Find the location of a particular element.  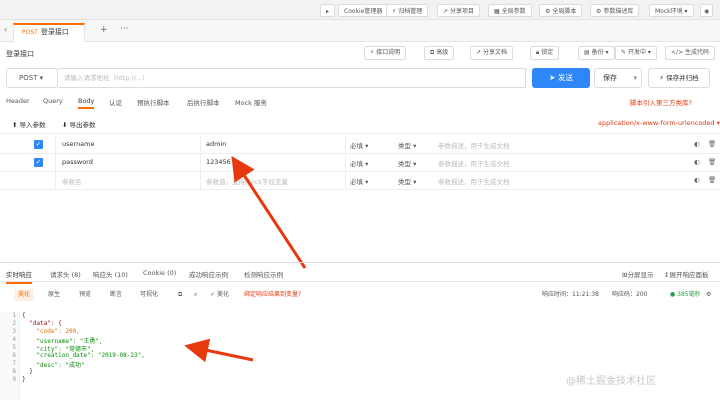

search-icon: ⌕ is located at coordinates (195, 295).